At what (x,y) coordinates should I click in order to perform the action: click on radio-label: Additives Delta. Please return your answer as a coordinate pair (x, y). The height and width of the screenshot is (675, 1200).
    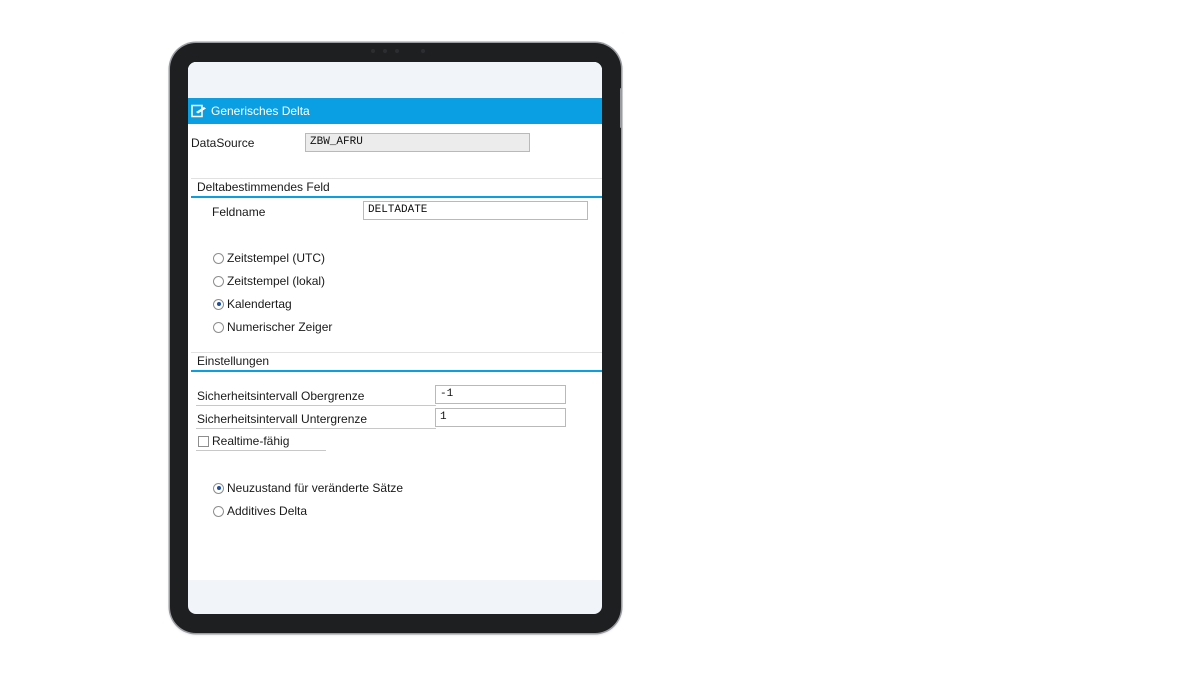
    Looking at the image, I should click on (267, 511).